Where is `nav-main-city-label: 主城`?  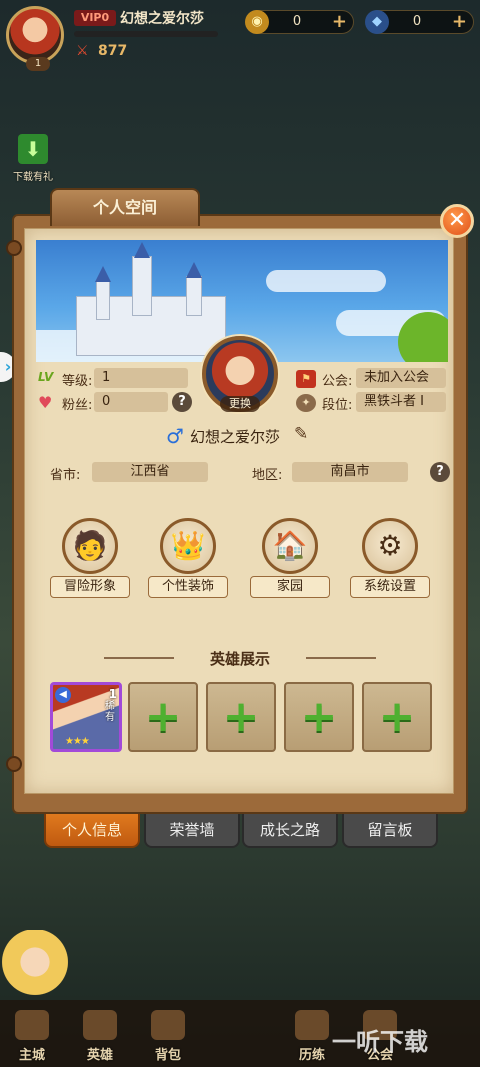
nav-main-city-label: 主城 is located at coordinates (31, 1055).